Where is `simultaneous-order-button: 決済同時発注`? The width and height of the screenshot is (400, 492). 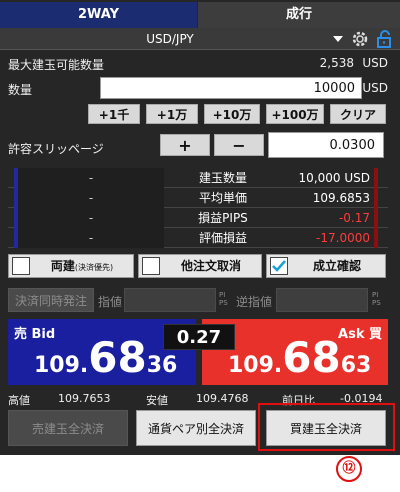
simultaneous-order-button: 決済同時発注 is located at coordinates (51, 300).